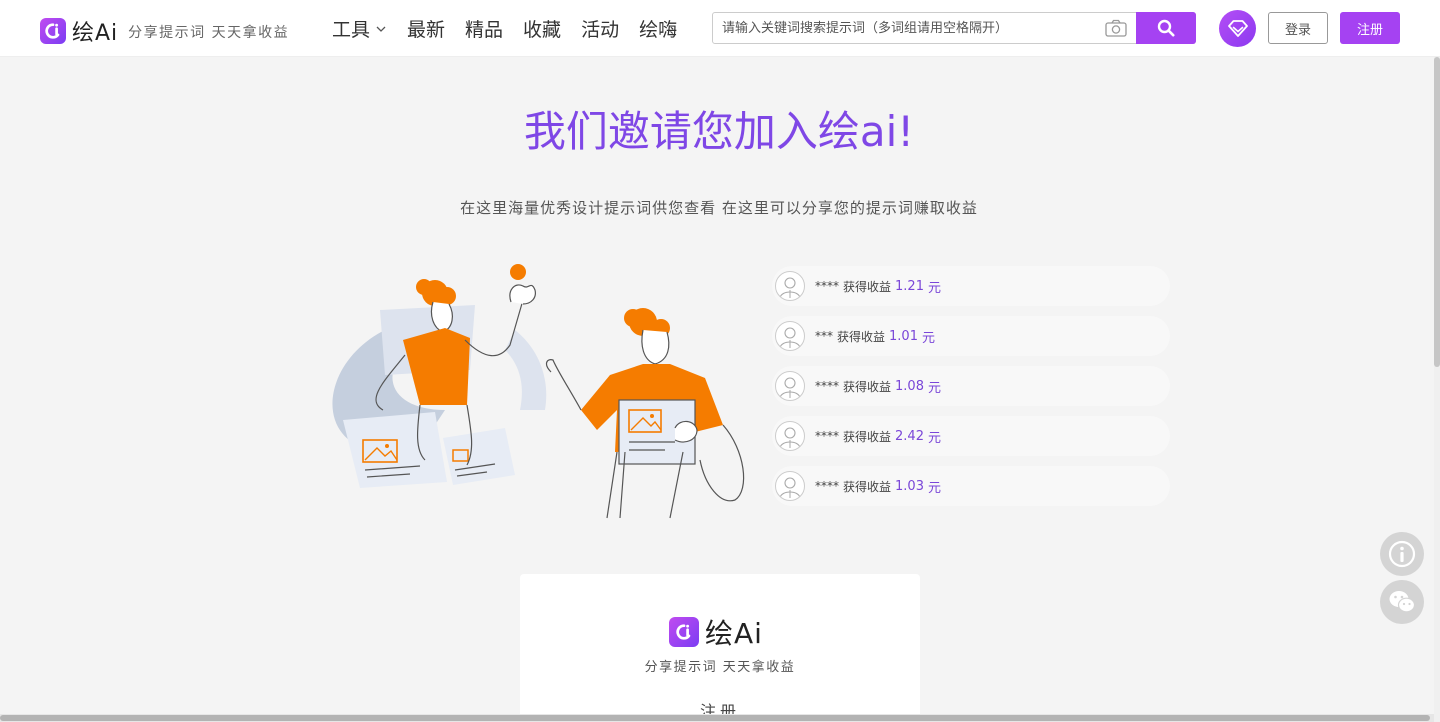 Image resolution: width=1440 pixels, height=722 pixels. I want to click on card-logo-text: 绘Ai, so click(734, 633).